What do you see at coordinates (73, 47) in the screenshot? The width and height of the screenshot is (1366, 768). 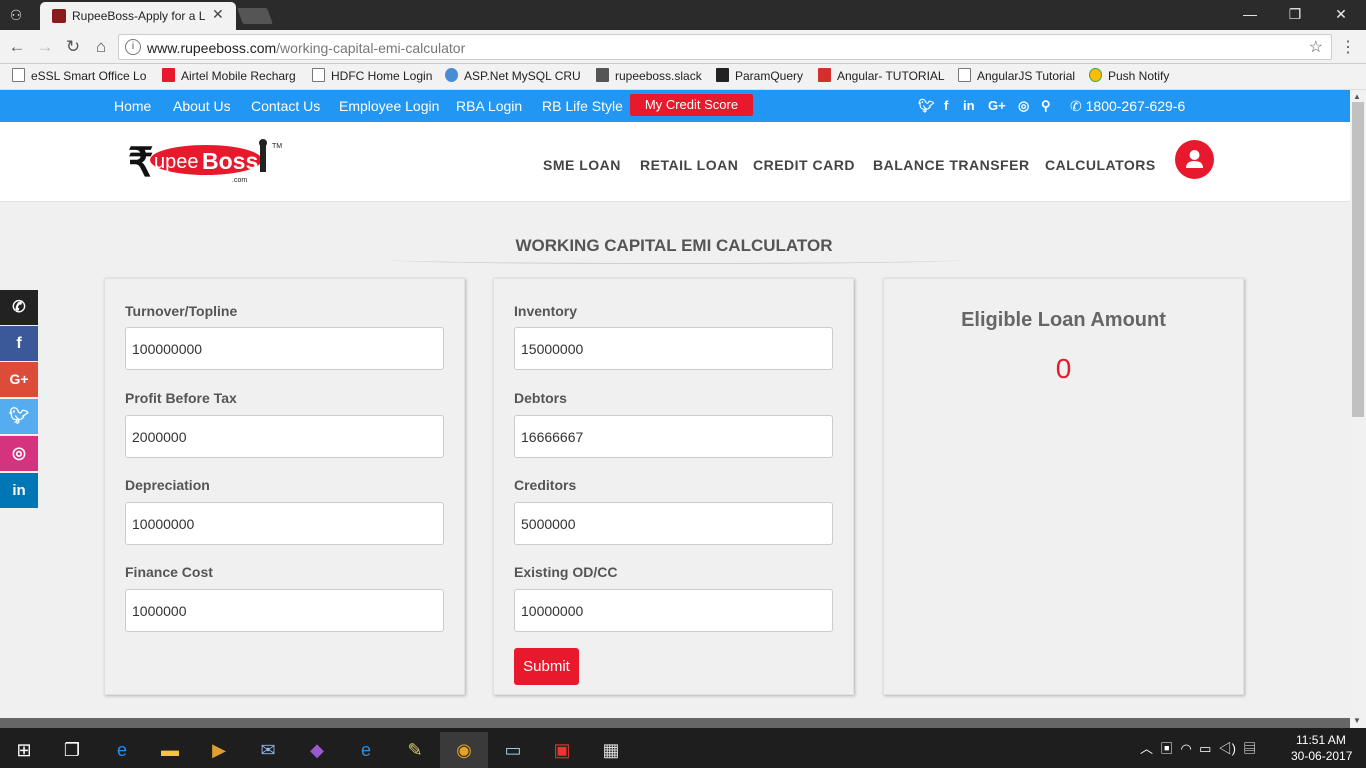 I see `reload-icon: ↻` at bounding box center [73, 47].